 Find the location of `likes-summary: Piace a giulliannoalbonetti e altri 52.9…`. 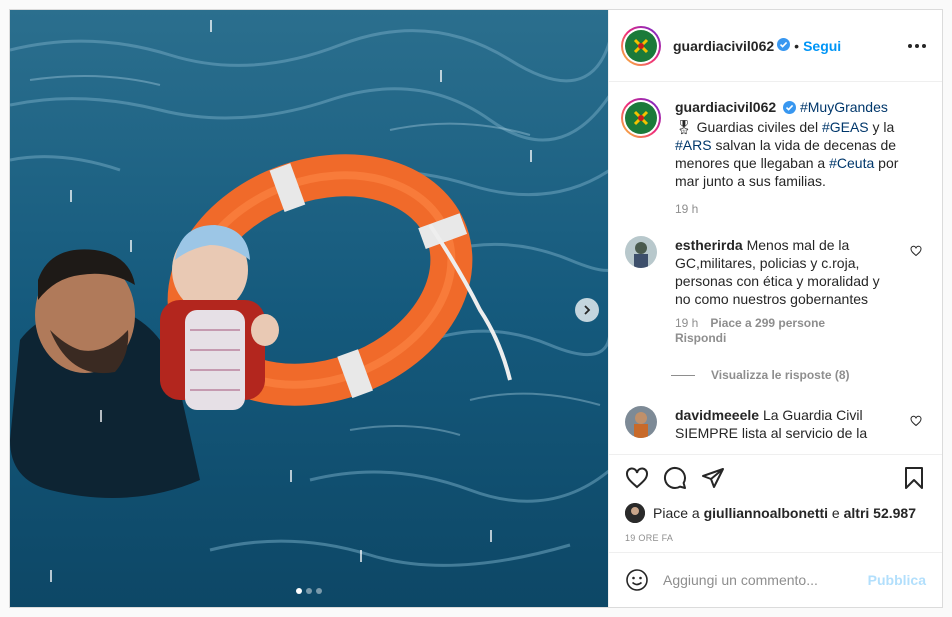

likes-summary: Piace a giulliannoalbonetti e altri 52.9… is located at coordinates (775, 513).